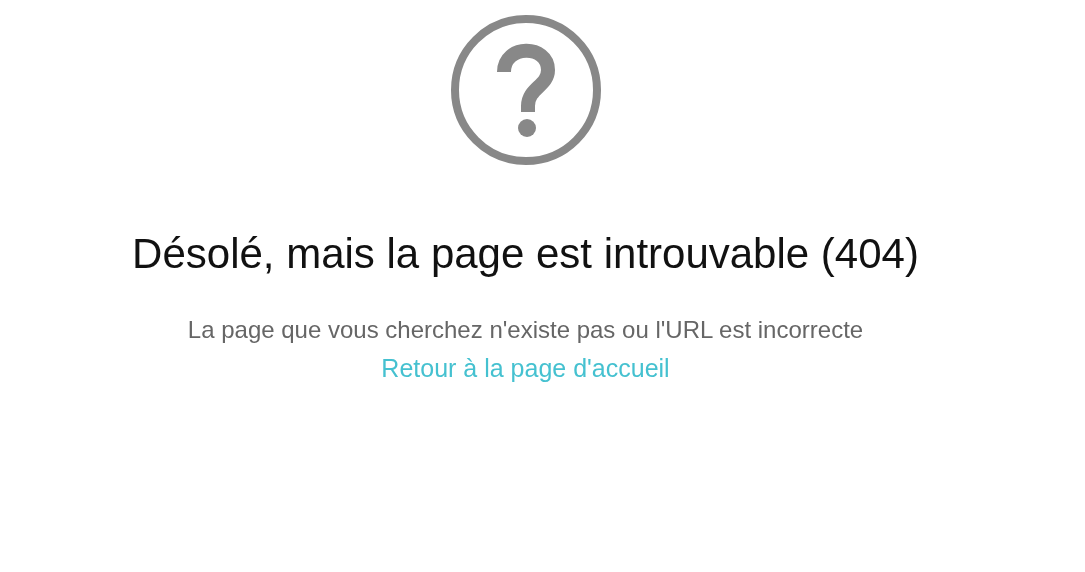 The image size is (1085, 572). Describe the element at coordinates (525, 90) in the screenshot. I see `question-icon` at that location.